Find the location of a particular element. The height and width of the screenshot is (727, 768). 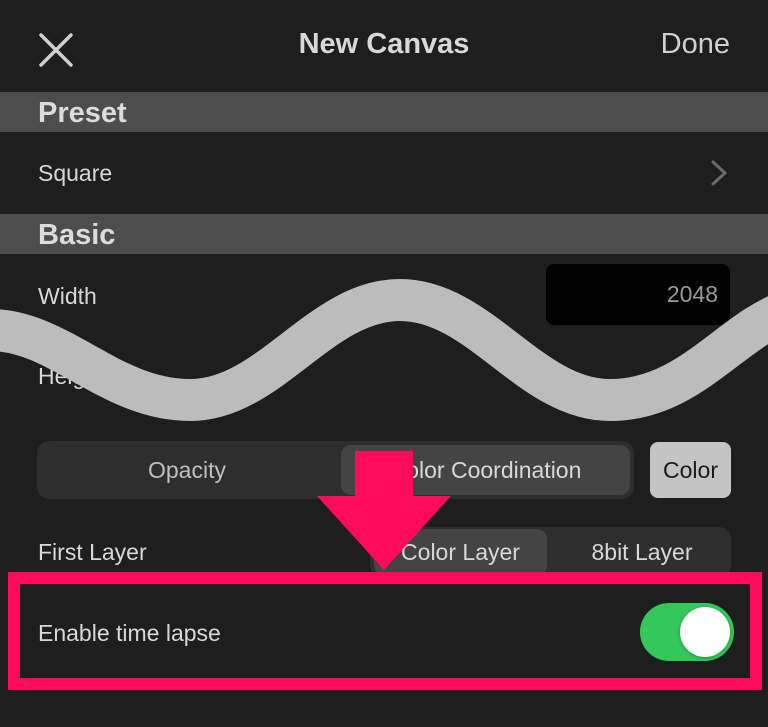

arrow-down-icon is located at coordinates (384, 510).